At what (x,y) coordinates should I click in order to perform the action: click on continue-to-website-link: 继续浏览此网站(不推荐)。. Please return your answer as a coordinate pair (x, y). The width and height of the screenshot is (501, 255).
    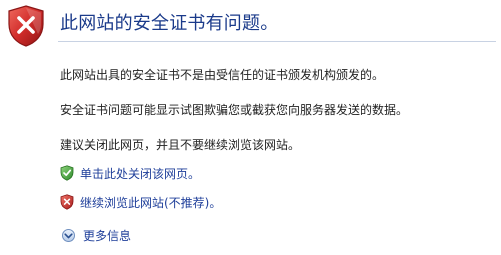
    Looking at the image, I should click on (140, 202).